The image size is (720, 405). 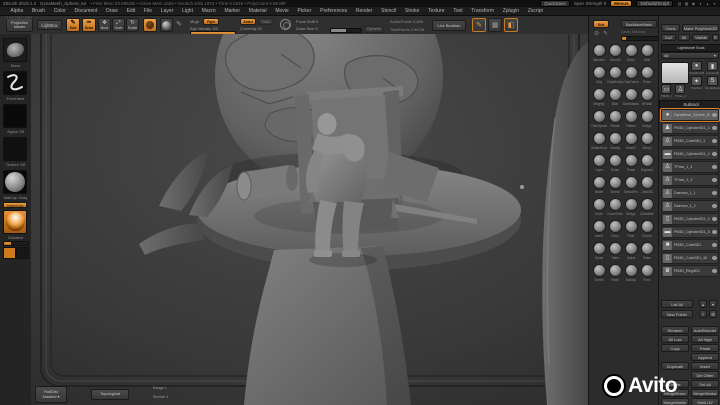 I want to click on titlebar-icon: ♦, so click(x=700, y=3).